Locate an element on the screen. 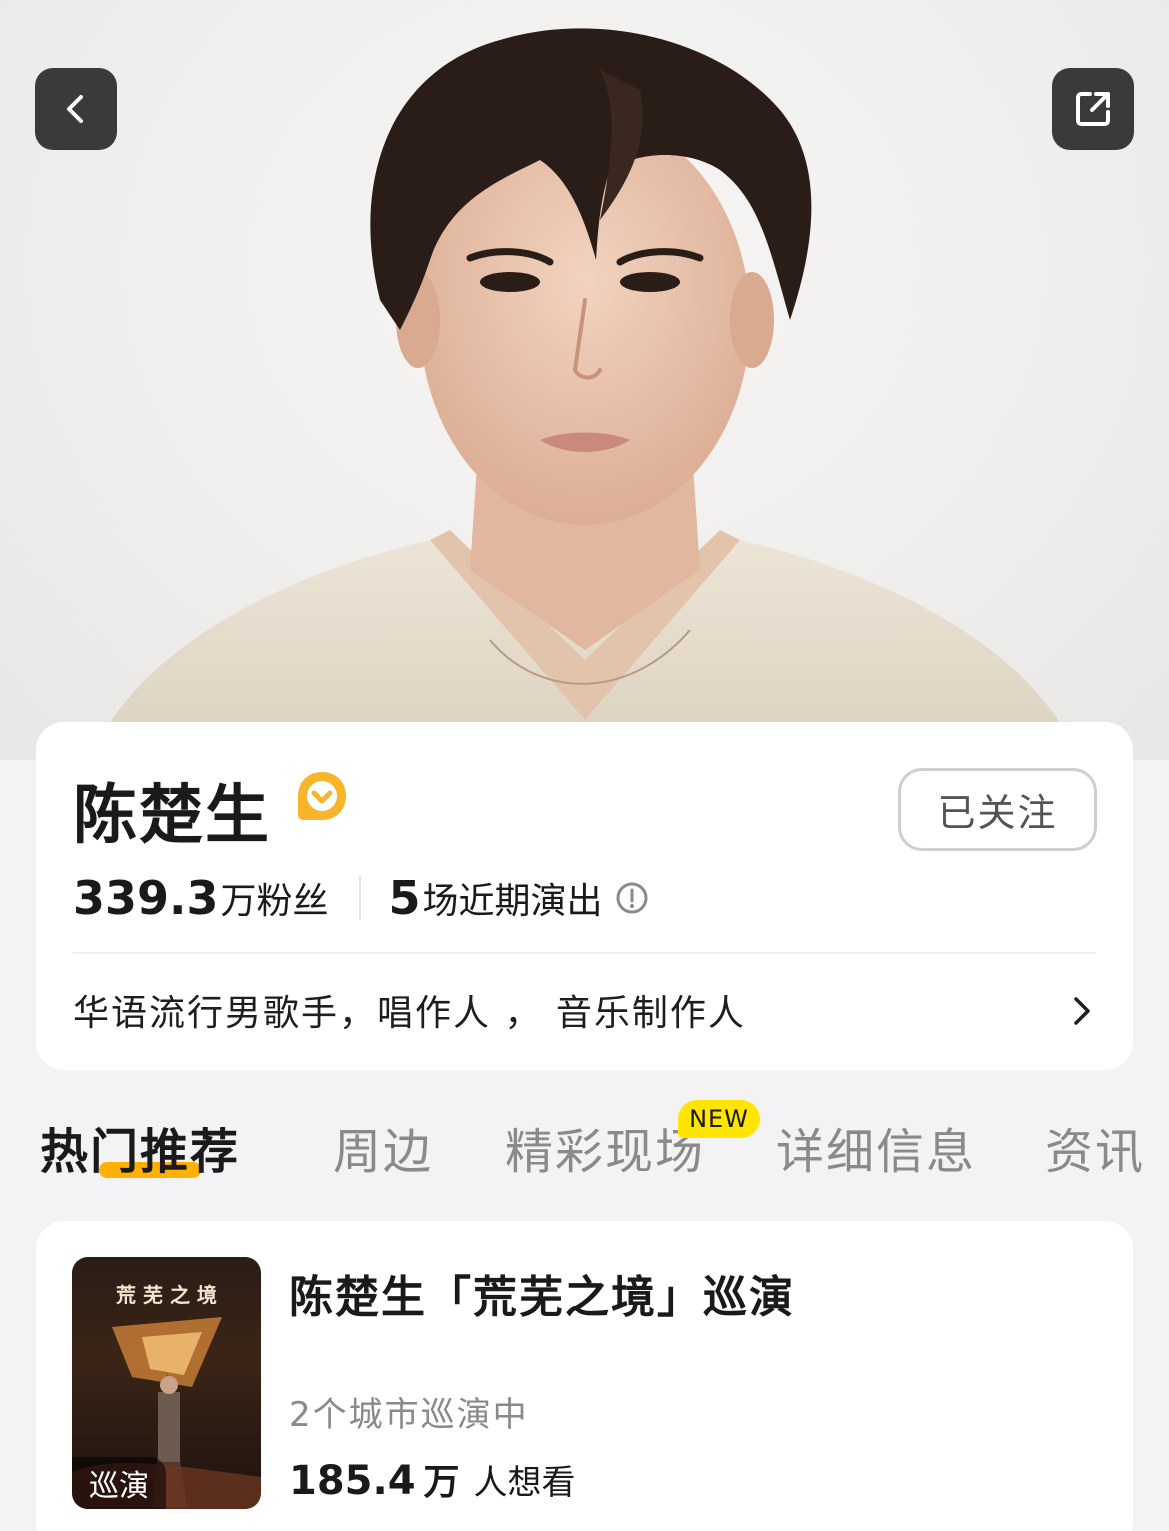 This screenshot has height=1531, width=1169. shows-count: 5 is located at coordinates (404, 898).